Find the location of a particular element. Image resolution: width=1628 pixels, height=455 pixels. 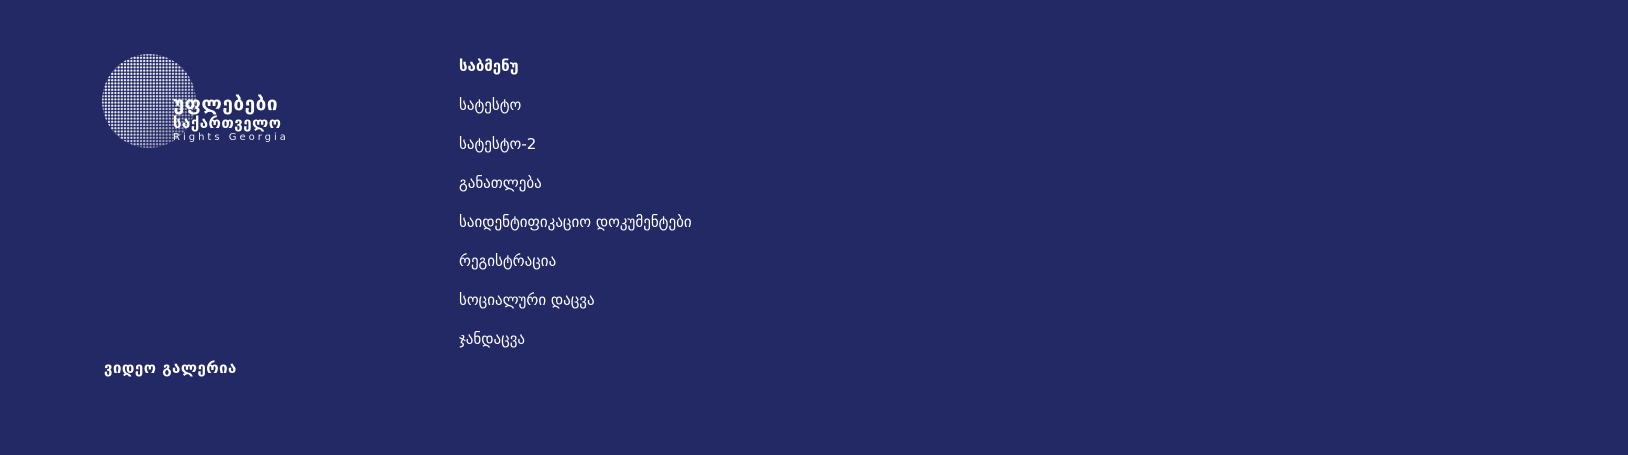

menu-item-social-protection: სოციალური დაცვა is located at coordinates (575, 310).